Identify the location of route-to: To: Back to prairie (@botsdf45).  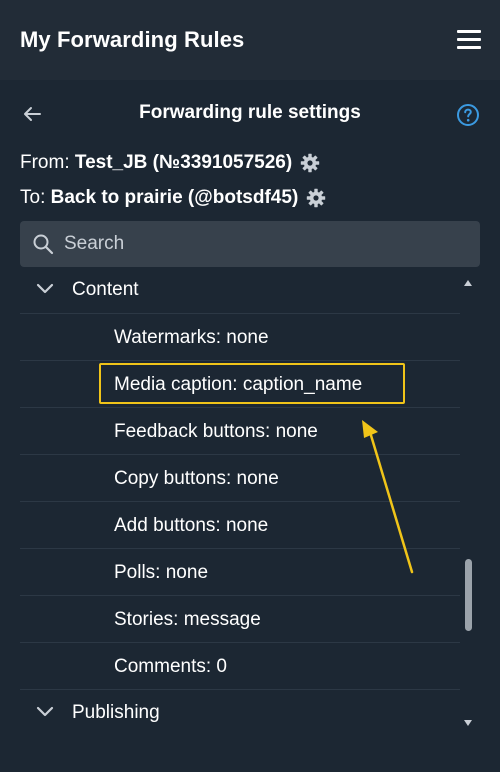
(173, 198).